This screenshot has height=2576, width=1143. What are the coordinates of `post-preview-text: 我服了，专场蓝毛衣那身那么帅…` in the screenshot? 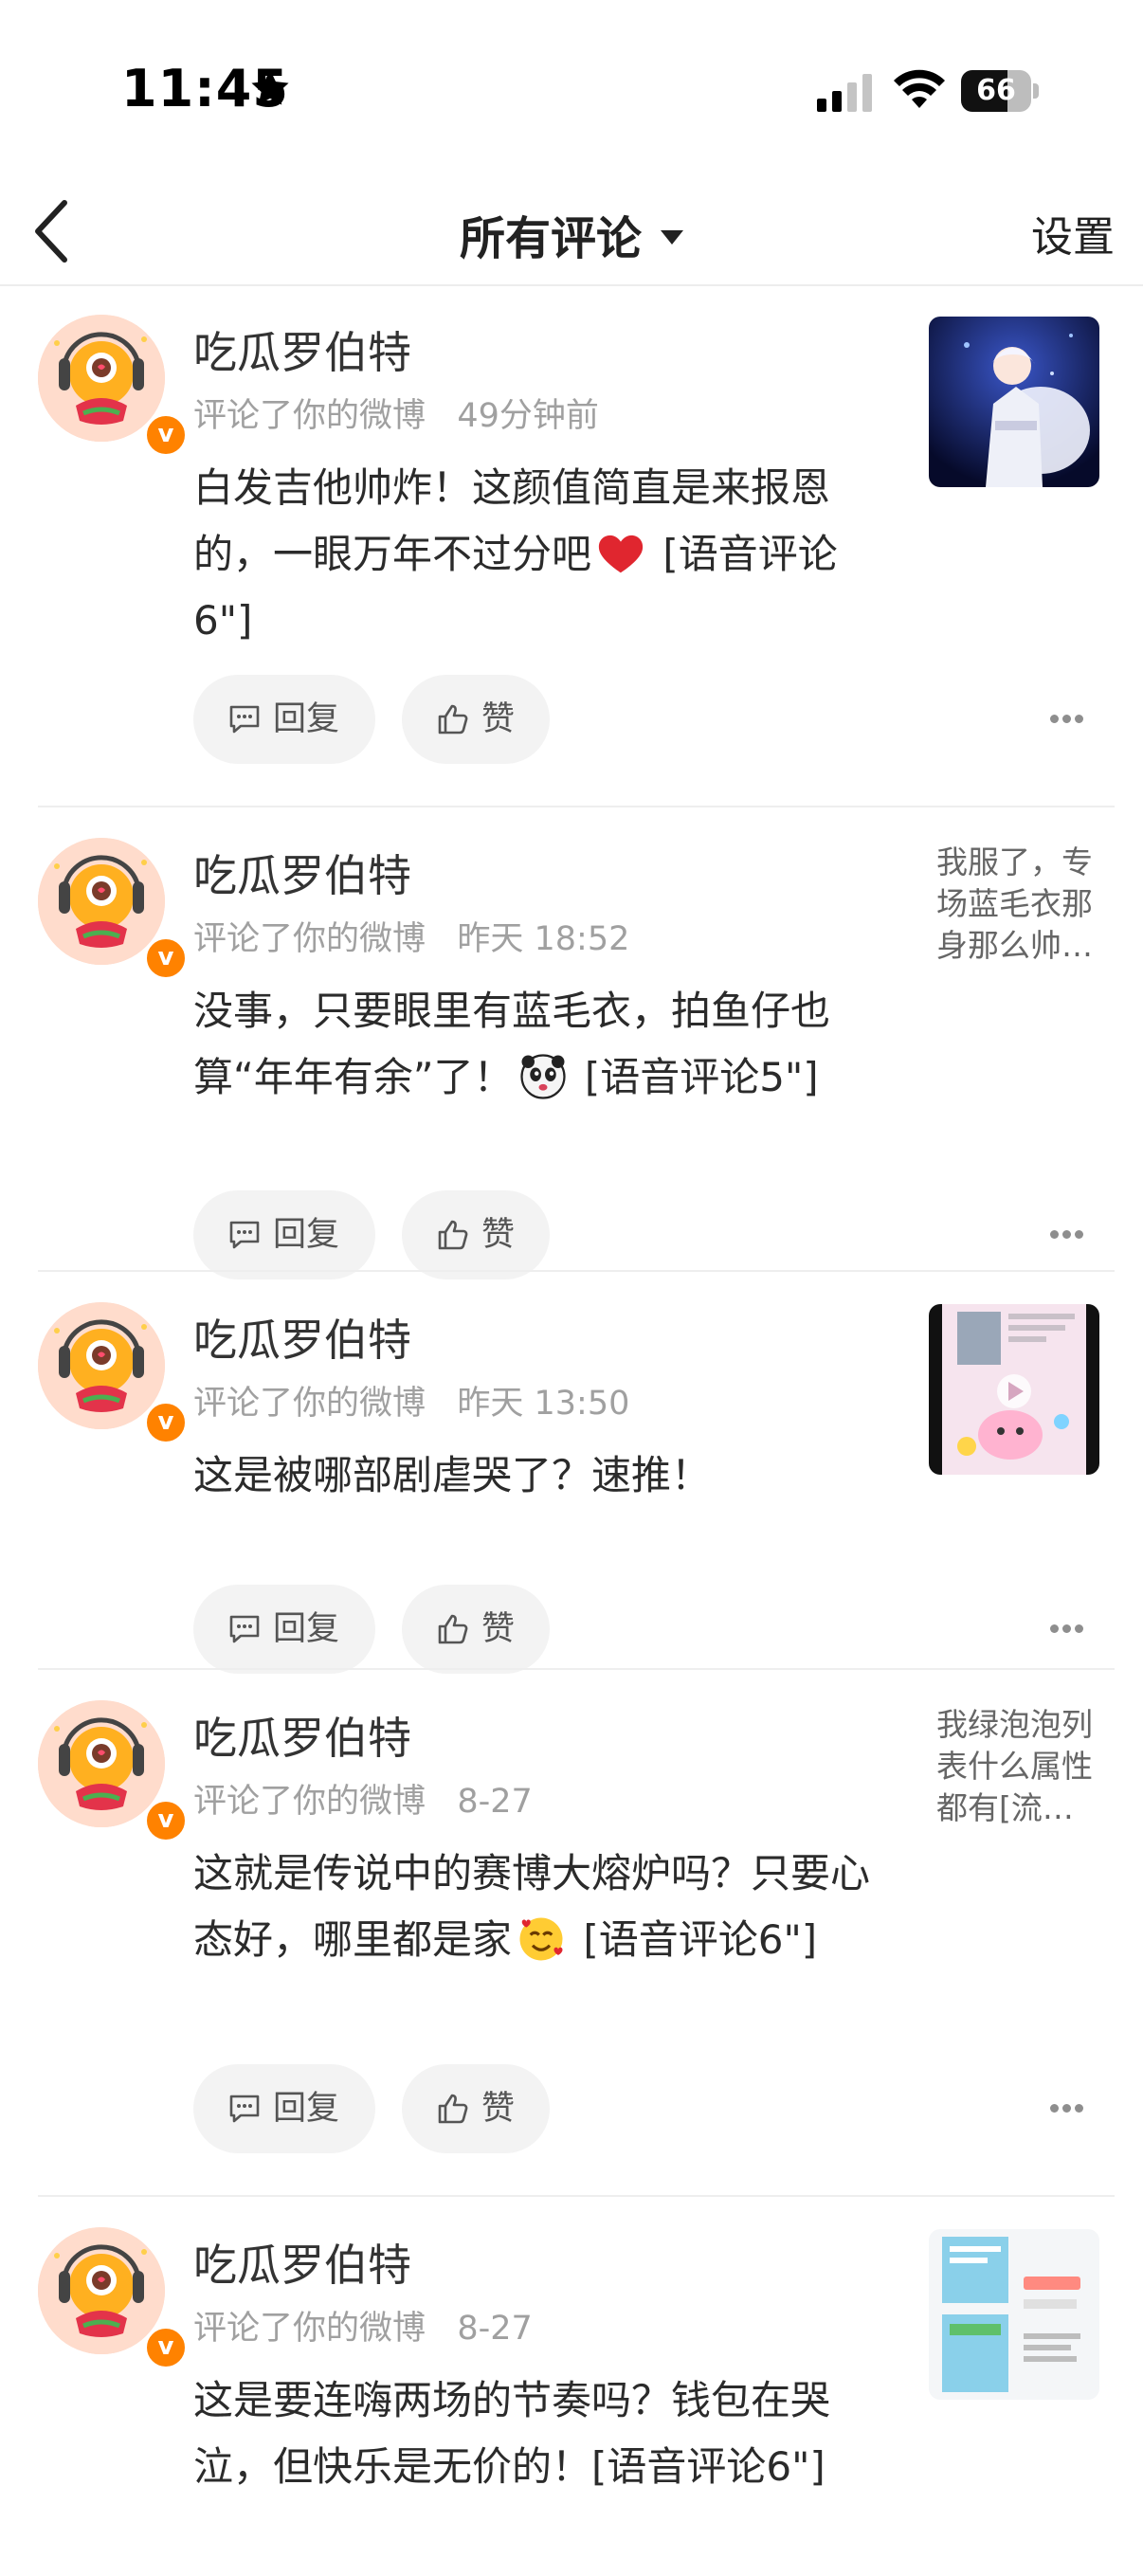 It's located at (1029, 904).